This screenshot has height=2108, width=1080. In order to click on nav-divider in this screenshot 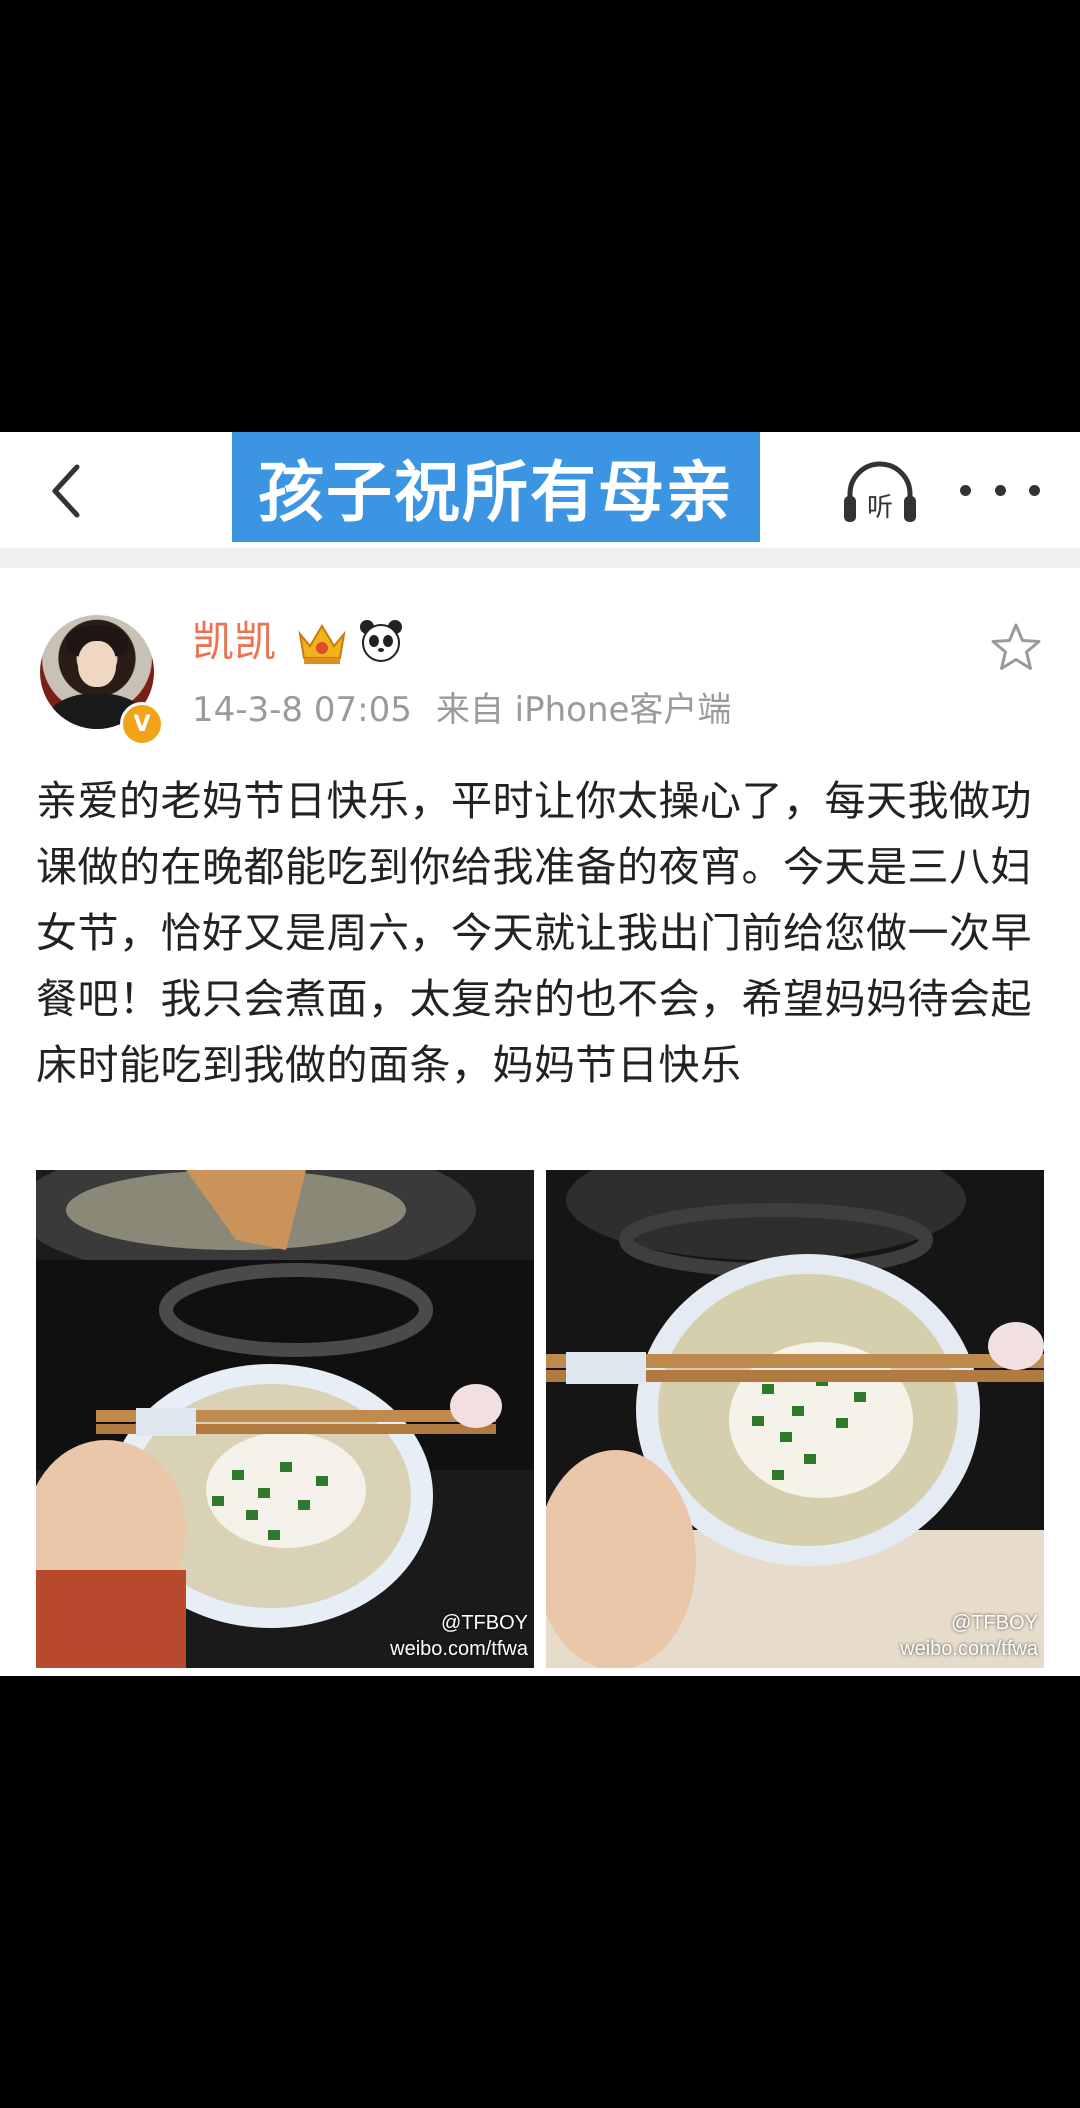, I will do `click(540, 558)`.